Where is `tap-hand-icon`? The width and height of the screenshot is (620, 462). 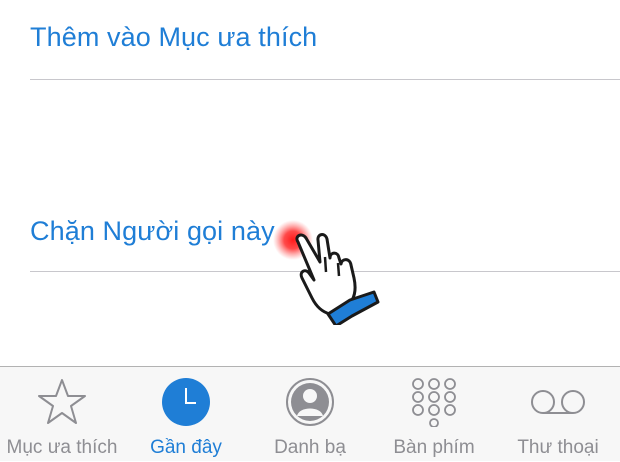
tap-hand-icon is located at coordinates (326, 272).